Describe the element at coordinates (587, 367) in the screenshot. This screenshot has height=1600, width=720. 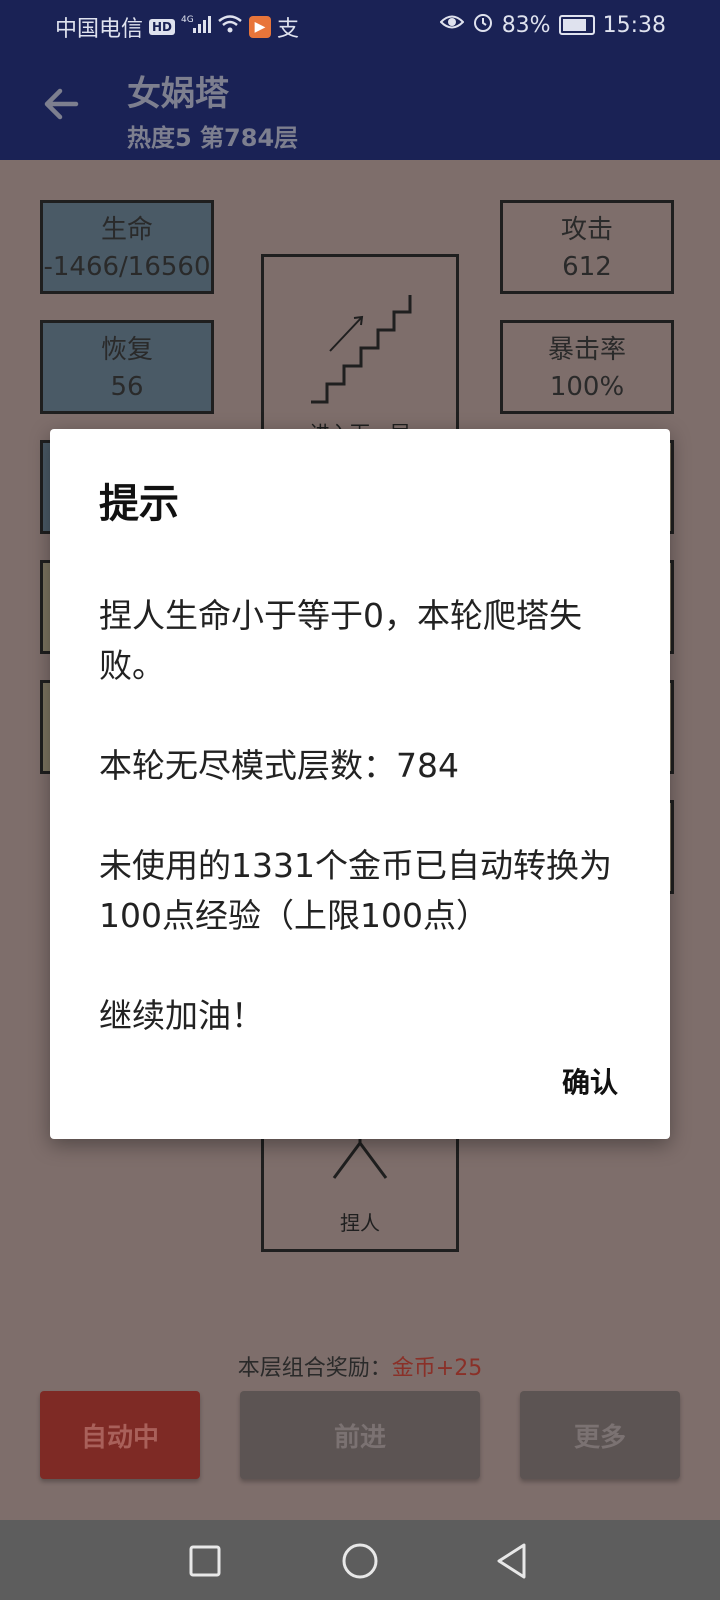
I see `stat-crit: 暴击率 100%` at that location.